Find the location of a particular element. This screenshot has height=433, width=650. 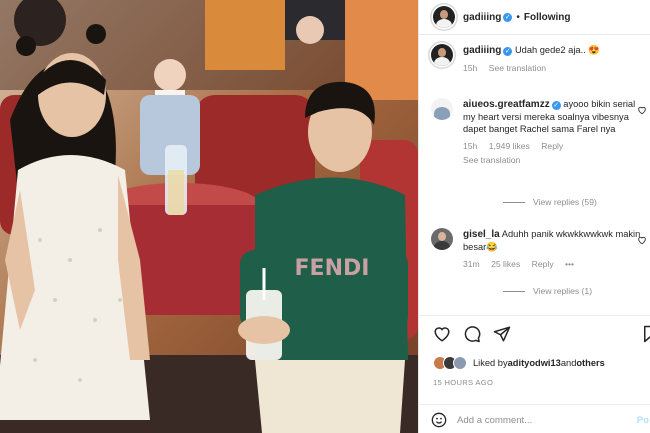

comment-username: aiueos.greatfamzz is located at coordinates (506, 104).